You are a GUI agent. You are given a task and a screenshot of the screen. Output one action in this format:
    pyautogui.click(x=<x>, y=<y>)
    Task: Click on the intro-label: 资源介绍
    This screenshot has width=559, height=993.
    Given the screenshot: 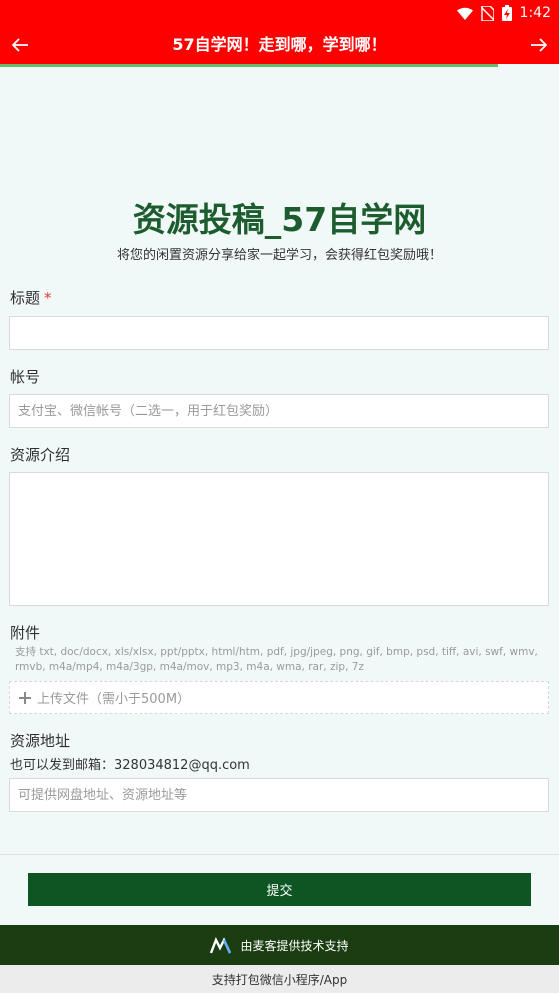 What is the action you would take?
    pyautogui.click(x=40, y=455)
    